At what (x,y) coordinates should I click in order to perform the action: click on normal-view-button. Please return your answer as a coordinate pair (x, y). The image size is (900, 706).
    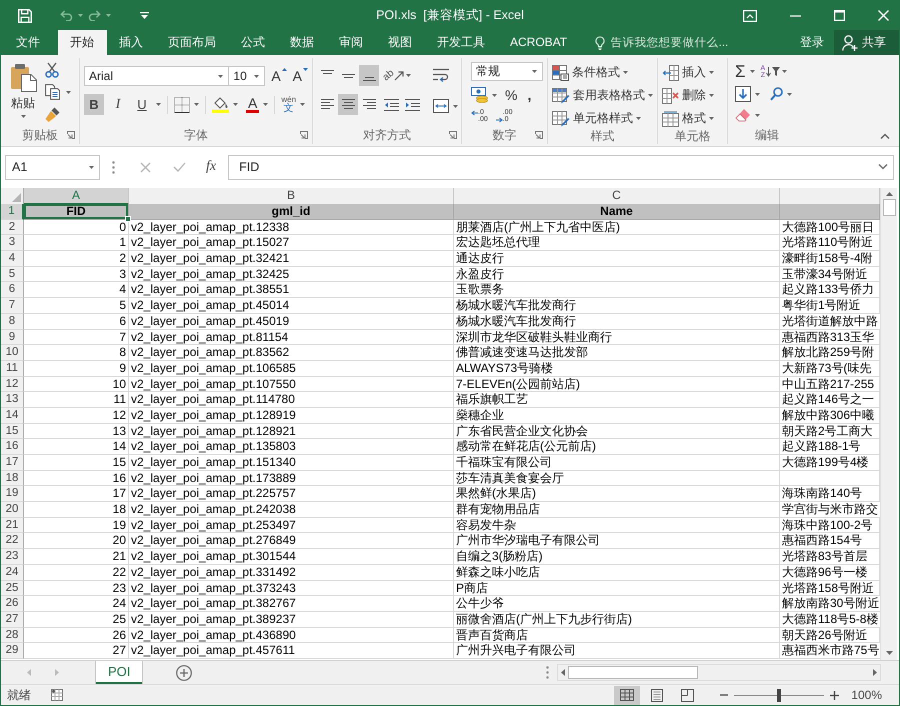
    Looking at the image, I should click on (627, 695).